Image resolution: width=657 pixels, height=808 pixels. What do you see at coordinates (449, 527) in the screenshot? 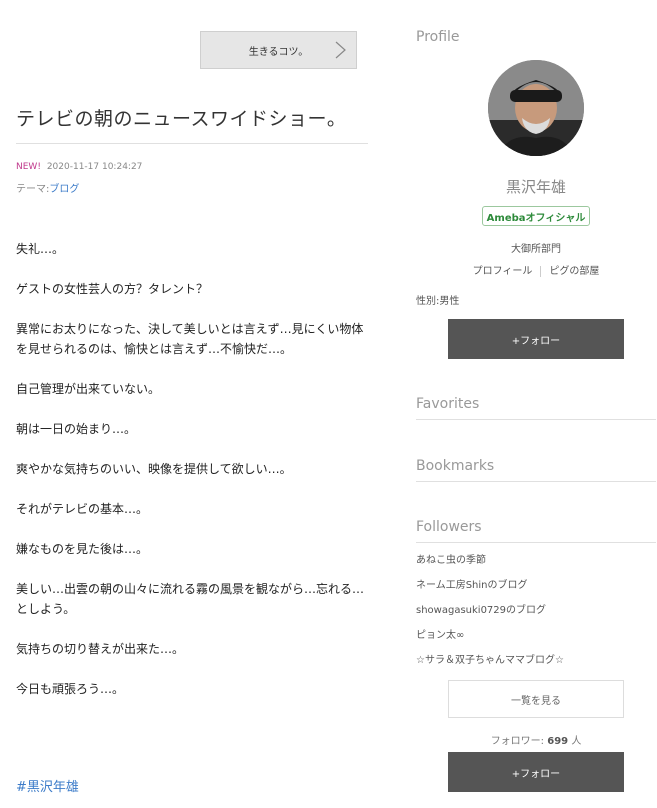
I see `followers-heading: Followers` at bounding box center [449, 527].